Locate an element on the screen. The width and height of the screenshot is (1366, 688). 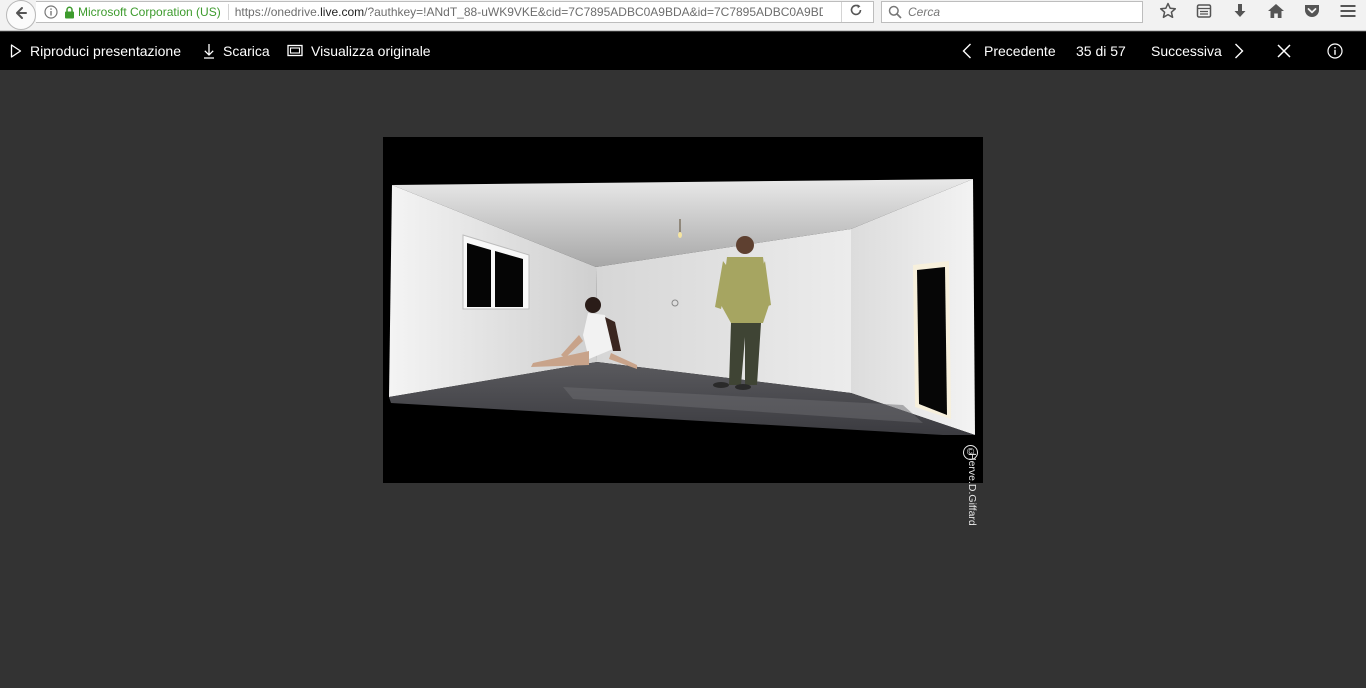
info-circle-icon is located at coordinates (1335, 51).